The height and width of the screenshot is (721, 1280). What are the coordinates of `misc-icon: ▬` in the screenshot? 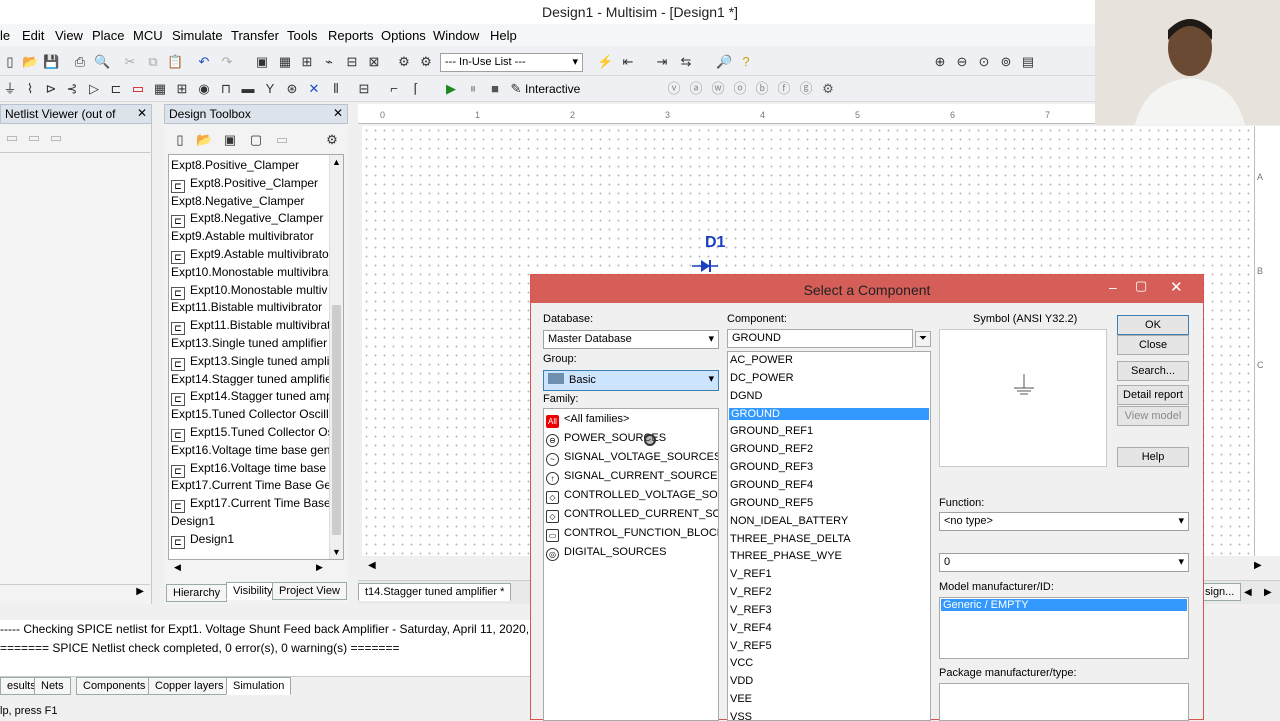 It's located at (248, 89).